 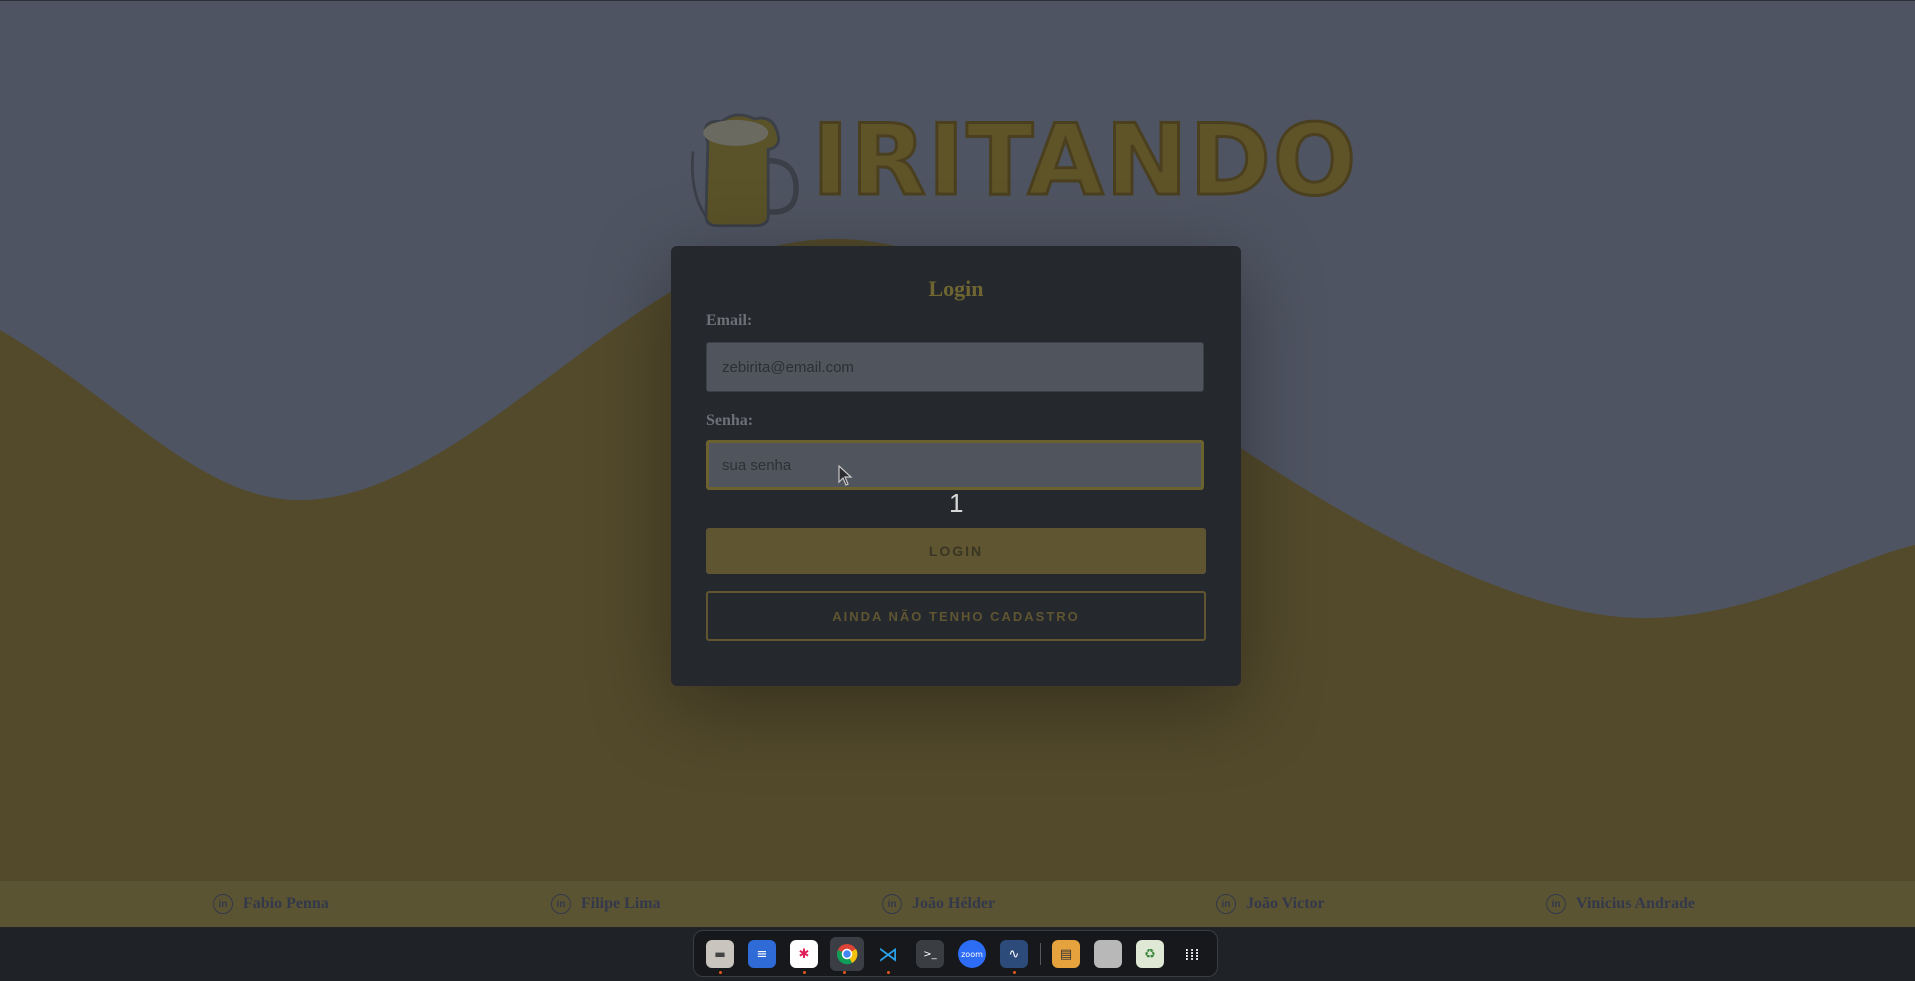 I want to click on login-title: Login, so click(x=956, y=288).